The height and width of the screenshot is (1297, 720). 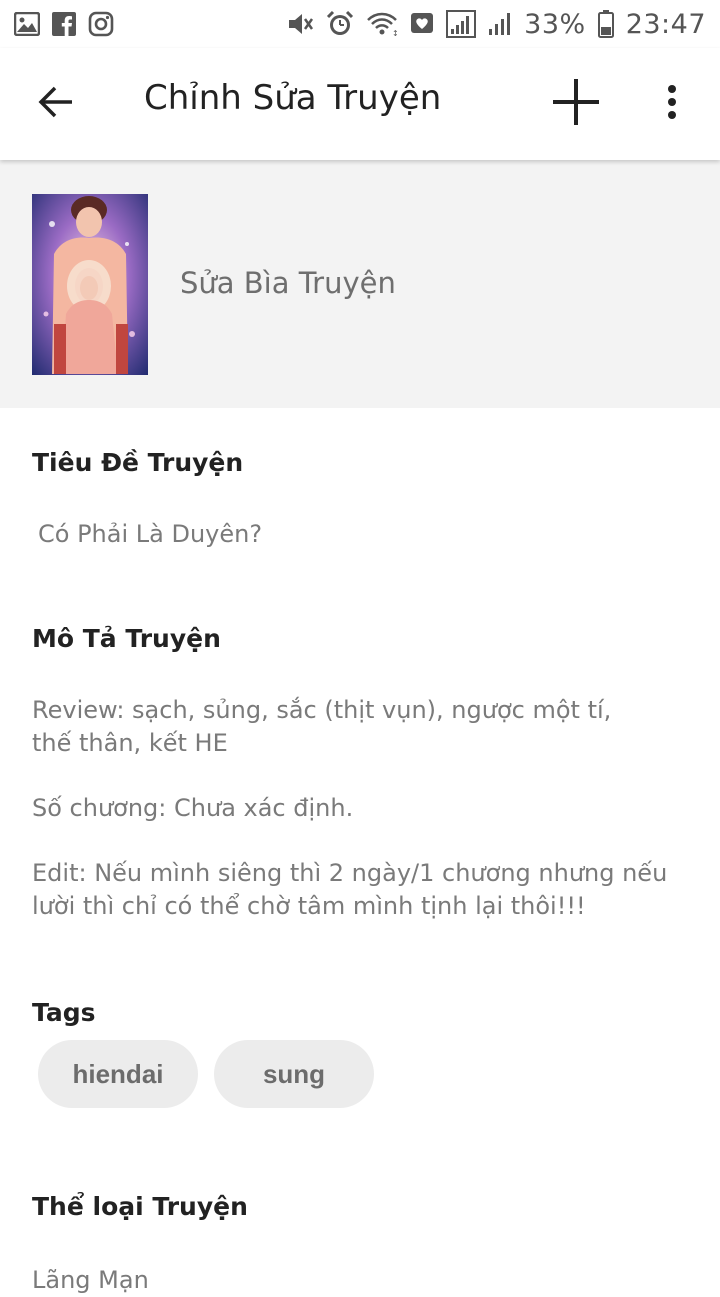 I want to click on description-line: Số chương: Chưa xác định., so click(x=193, y=808).